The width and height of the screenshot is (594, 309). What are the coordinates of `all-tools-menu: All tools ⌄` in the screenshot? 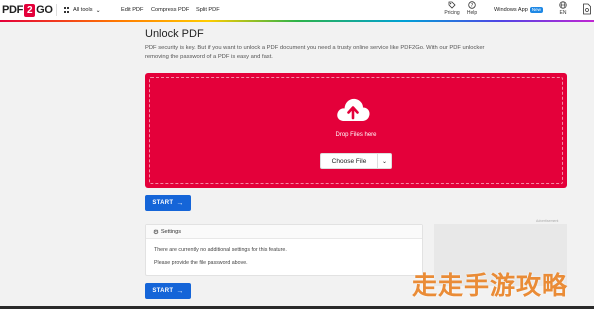 It's located at (82, 10).